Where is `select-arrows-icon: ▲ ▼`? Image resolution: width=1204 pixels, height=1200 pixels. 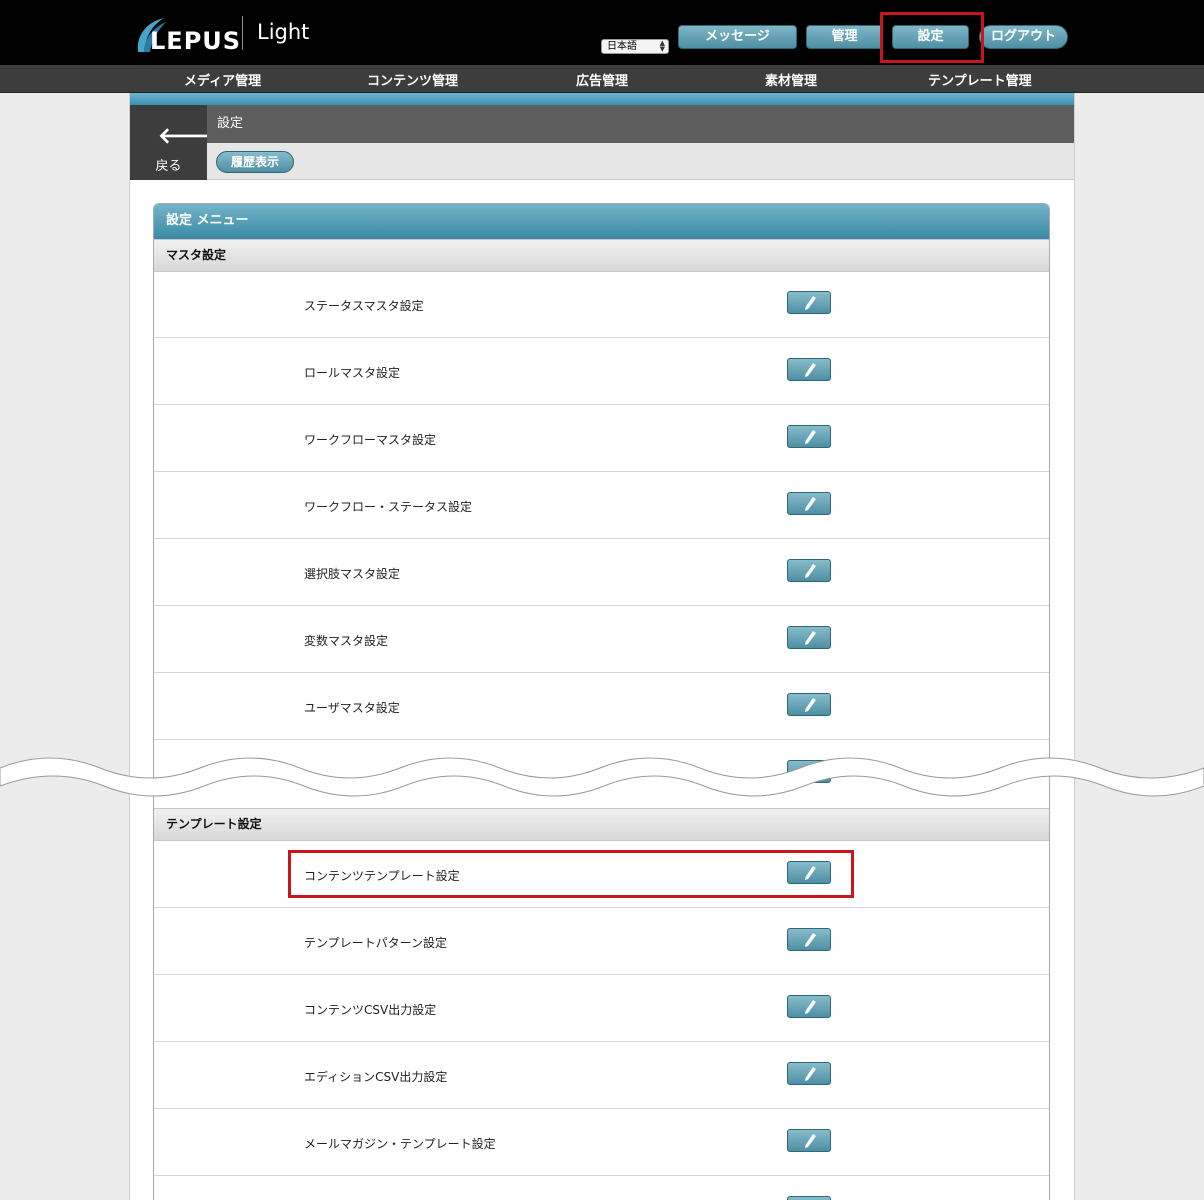
select-arrows-icon: ▲ ▼ is located at coordinates (662, 46).